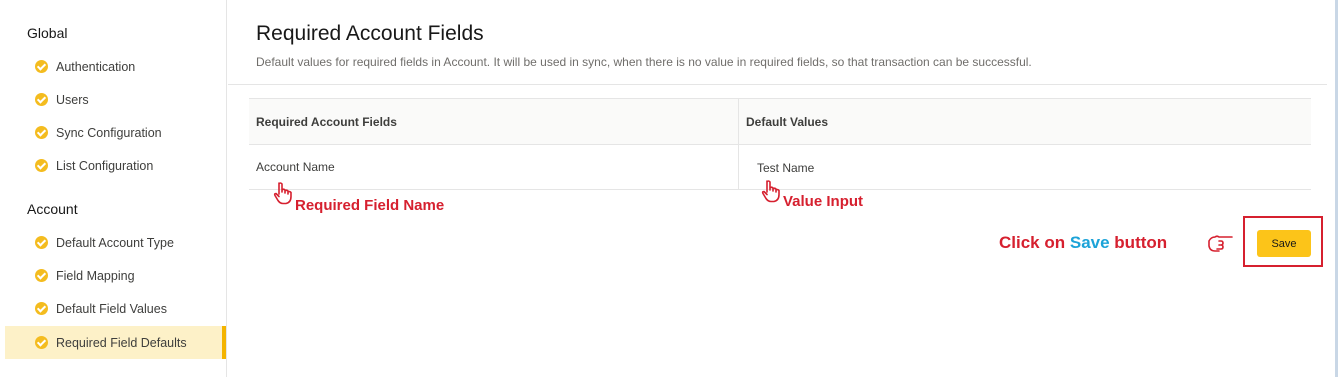  What do you see at coordinates (1220, 243) in the screenshot?
I see `pointing-hand-right-icon` at bounding box center [1220, 243].